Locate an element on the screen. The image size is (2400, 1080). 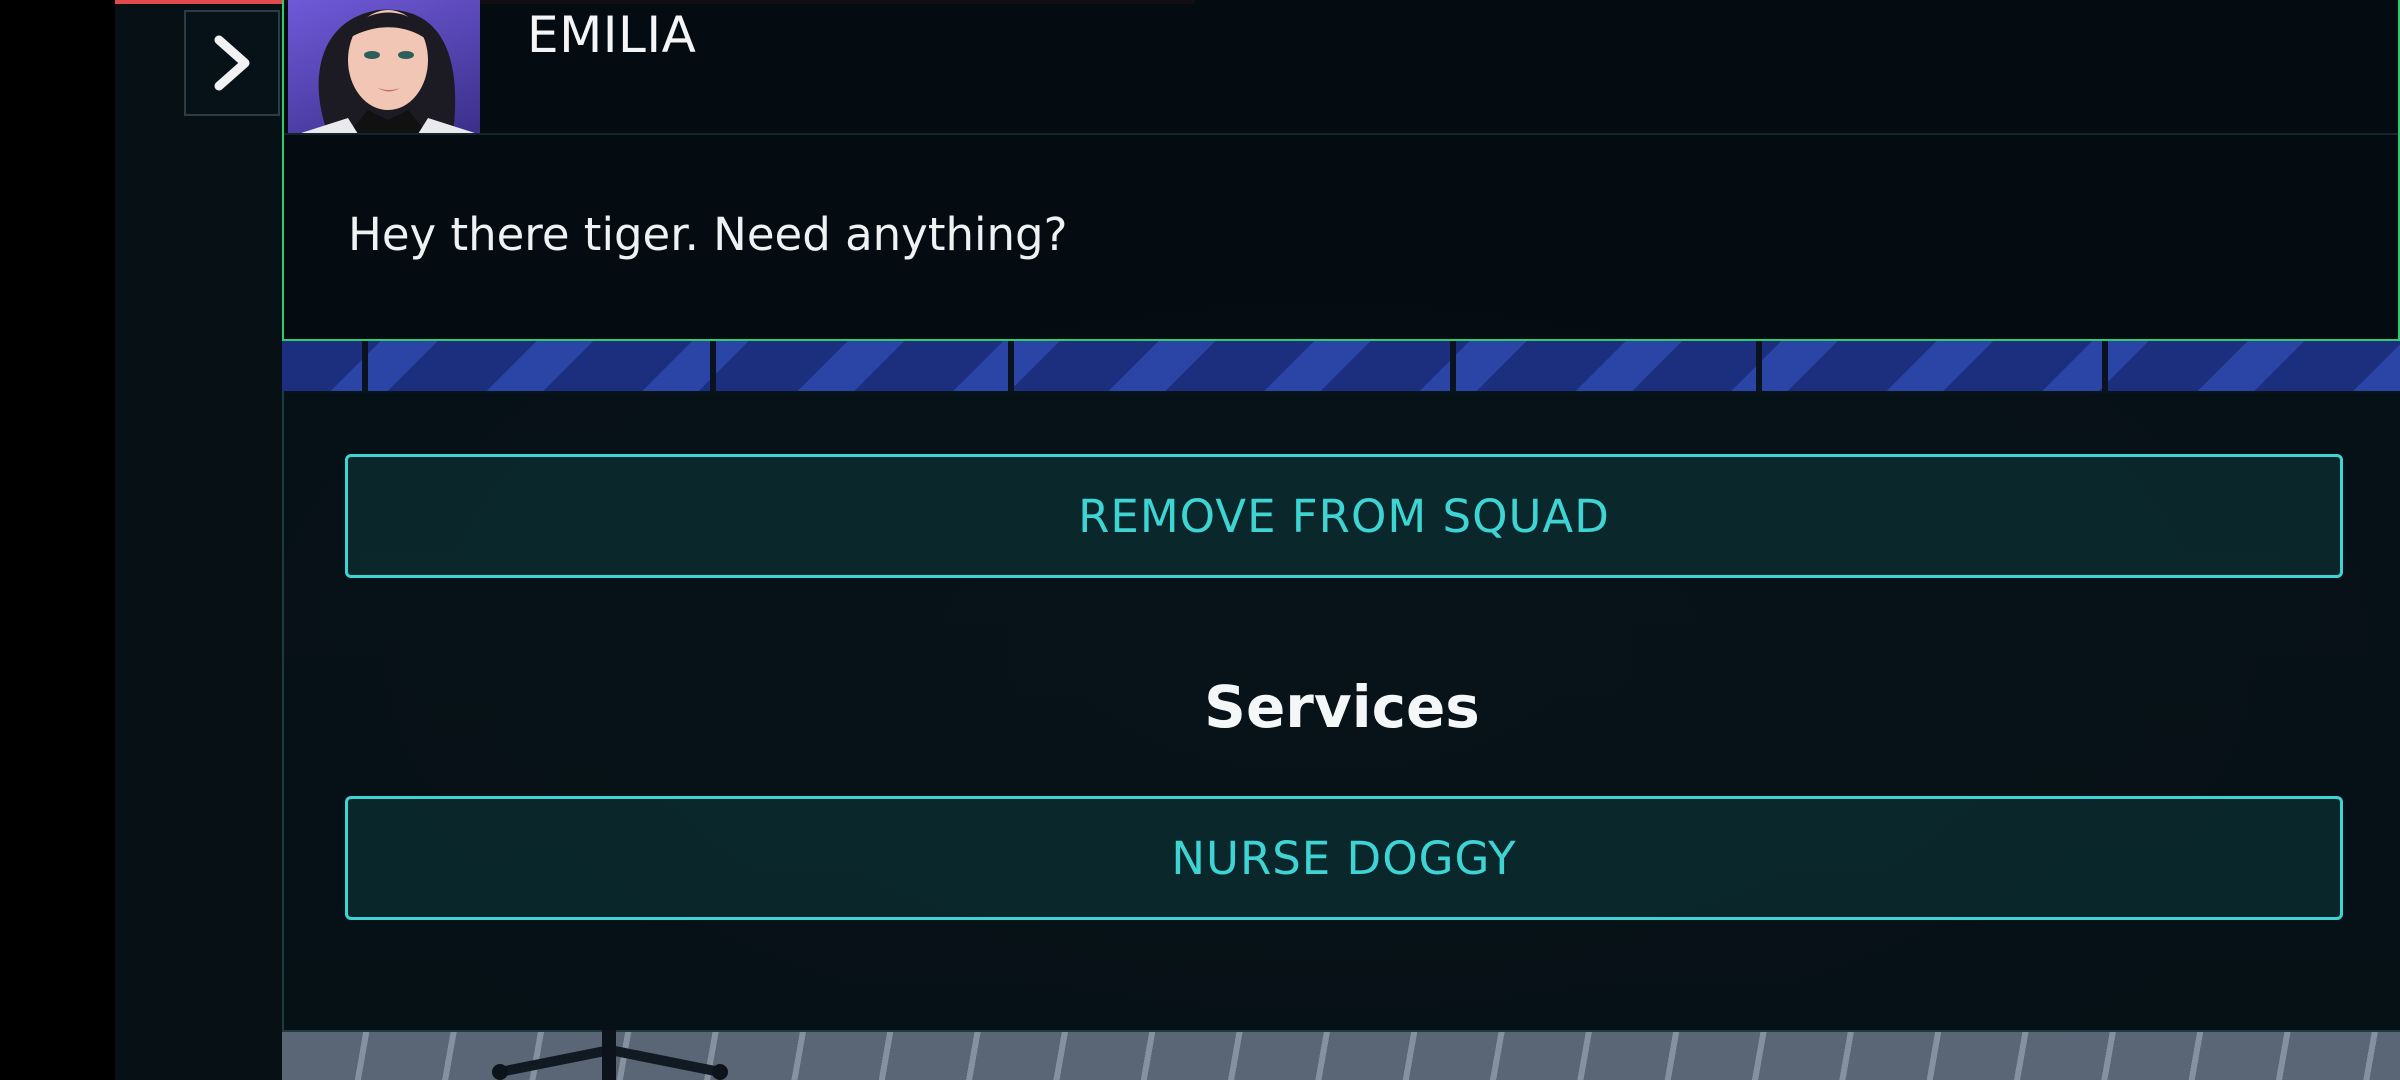
remove-from-squad-button: REMOVE FROM SQUAD is located at coordinates (1344, 516).